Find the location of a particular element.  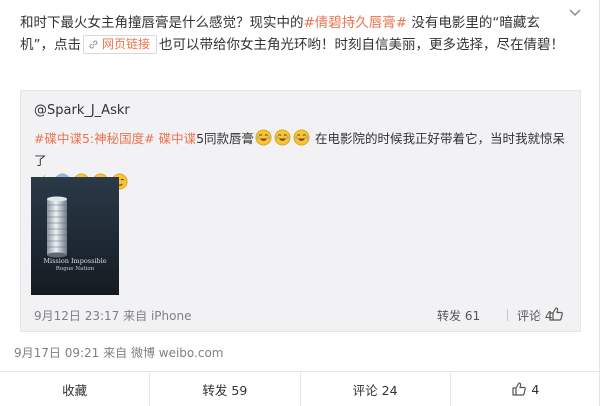

hashtag-link: #倩碧持久唇膏# is located at coordinates (356, 23).